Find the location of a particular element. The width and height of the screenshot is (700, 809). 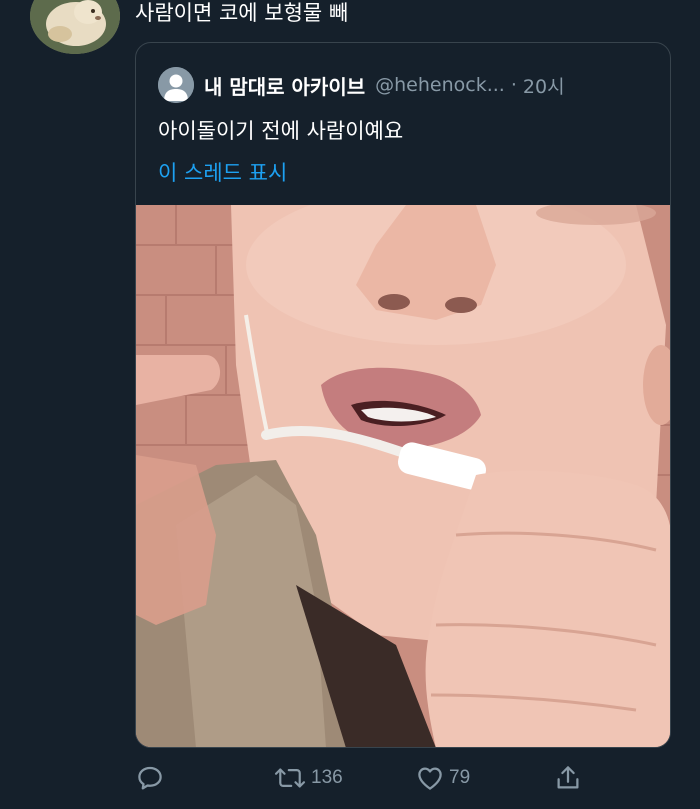

default-profile-avatar is located at coordinates (176, 85).